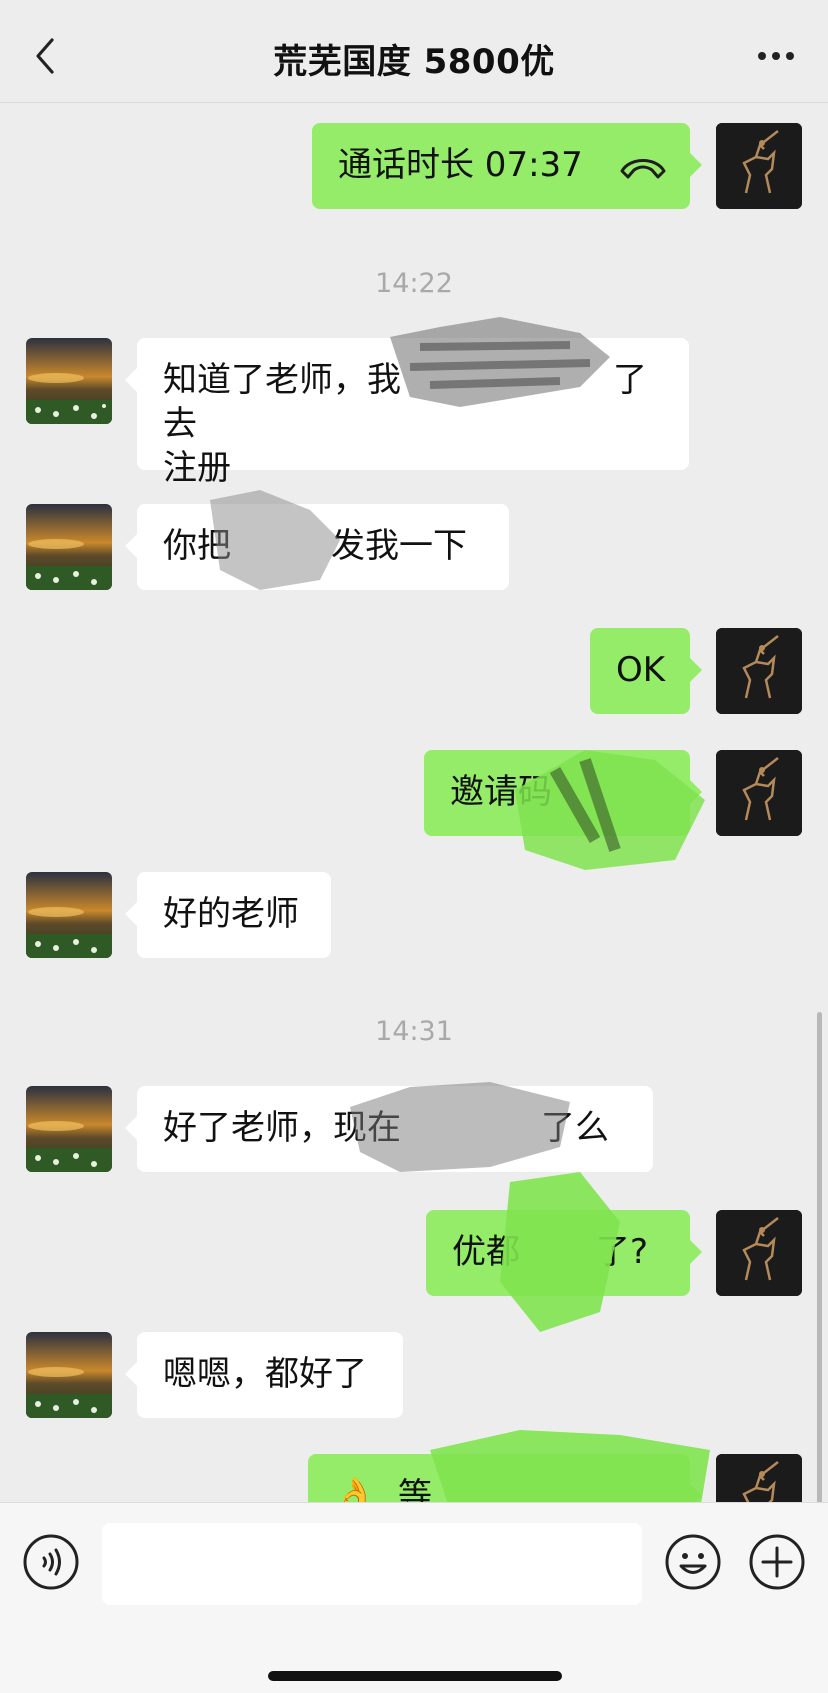 Image resolution: width=828 pixels, height=1693 pixels. I want to click on message-text-line1: 知道了老师，我, so click(282, 380).